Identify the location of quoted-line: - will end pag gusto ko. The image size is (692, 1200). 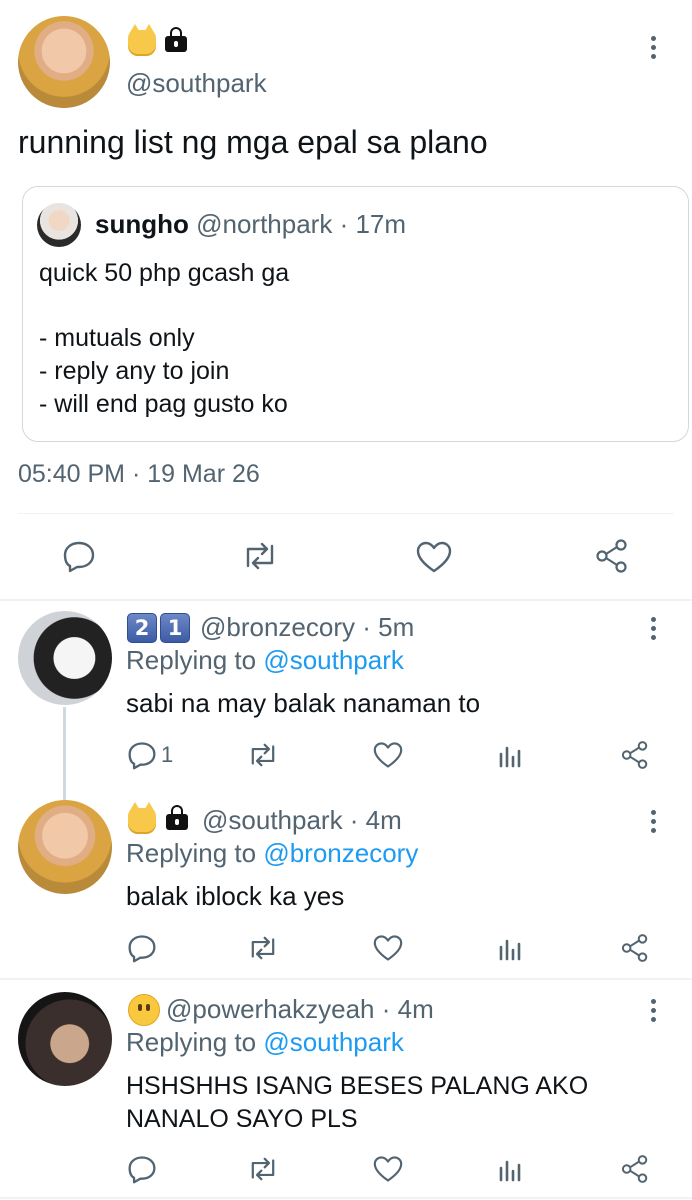
(163, 404).